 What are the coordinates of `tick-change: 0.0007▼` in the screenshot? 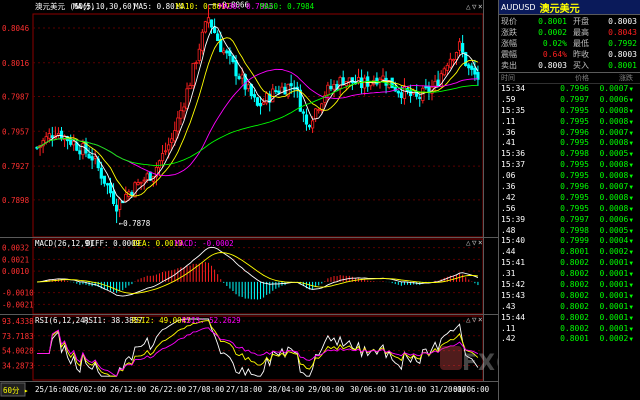 It's located at (616, 88).